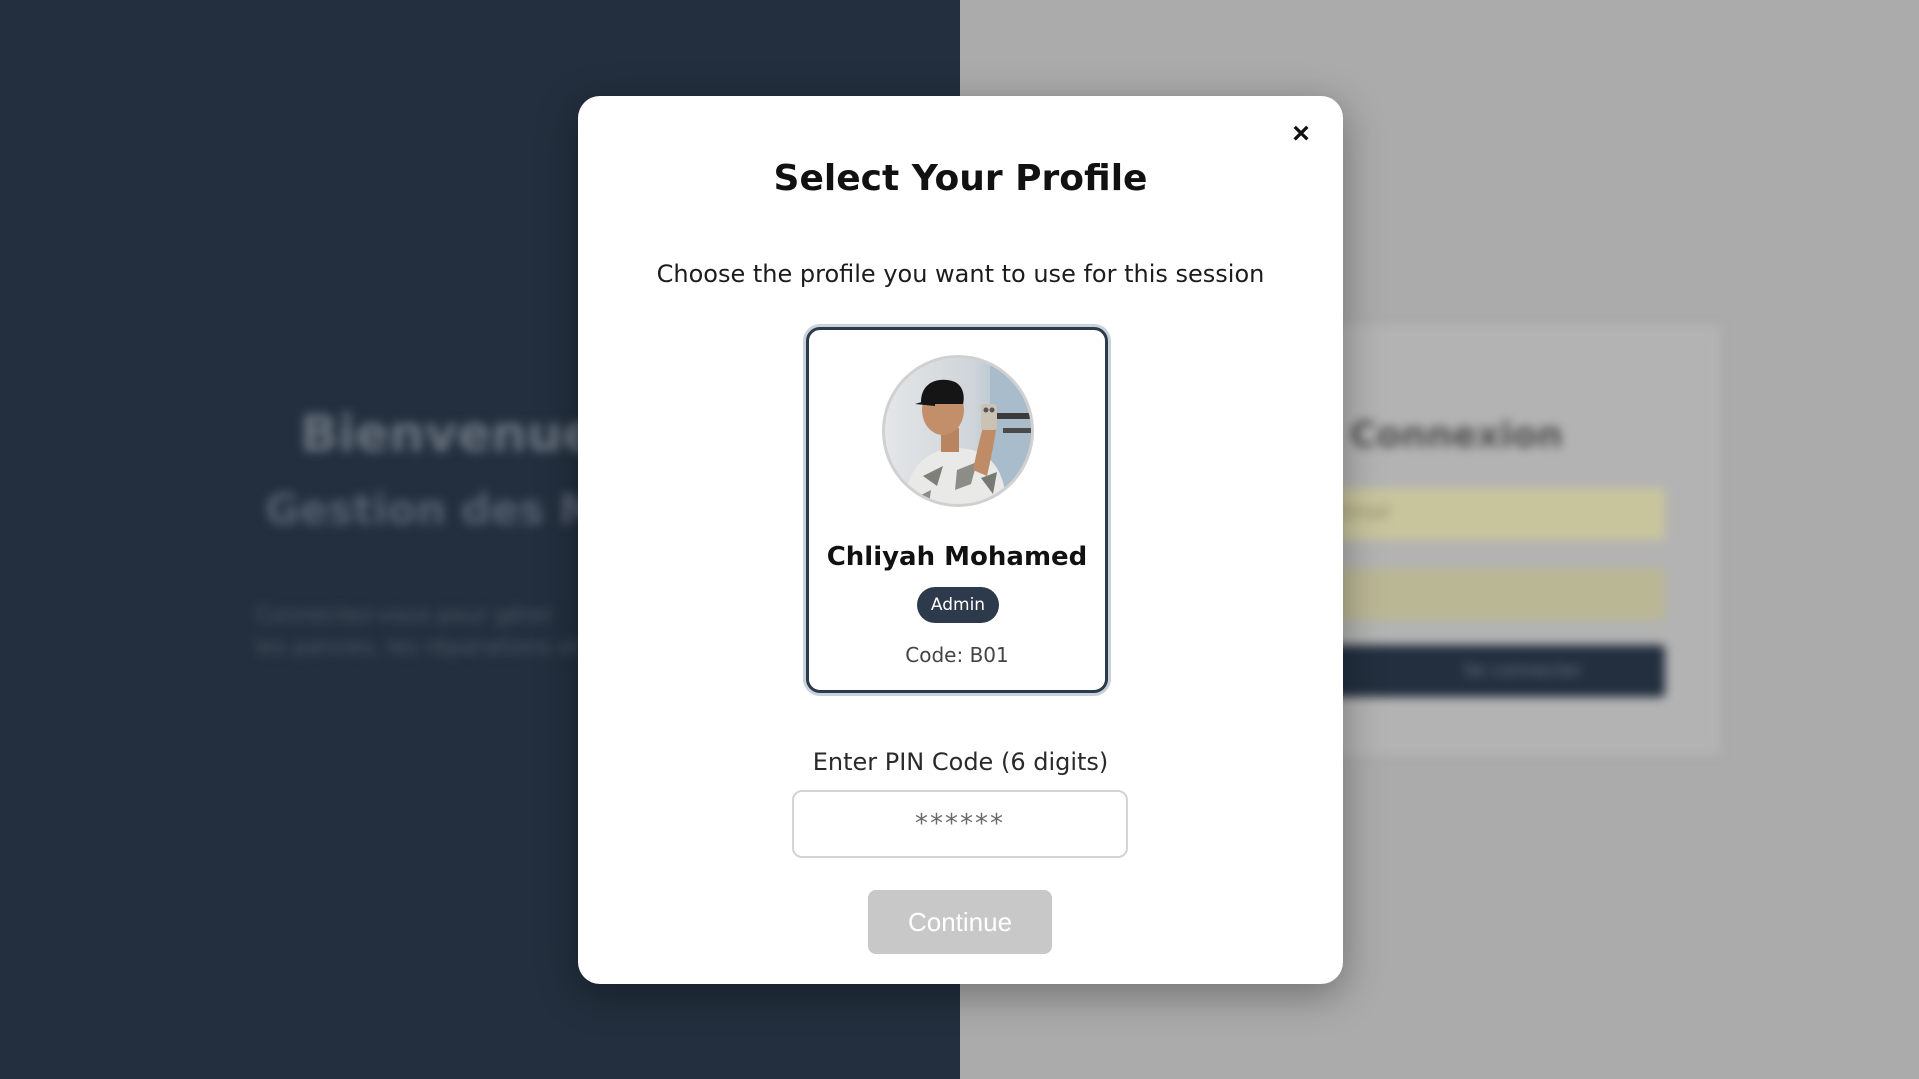  I want to click on background-welcome-subtitle: Gestion des Ma, so click(447, 509).